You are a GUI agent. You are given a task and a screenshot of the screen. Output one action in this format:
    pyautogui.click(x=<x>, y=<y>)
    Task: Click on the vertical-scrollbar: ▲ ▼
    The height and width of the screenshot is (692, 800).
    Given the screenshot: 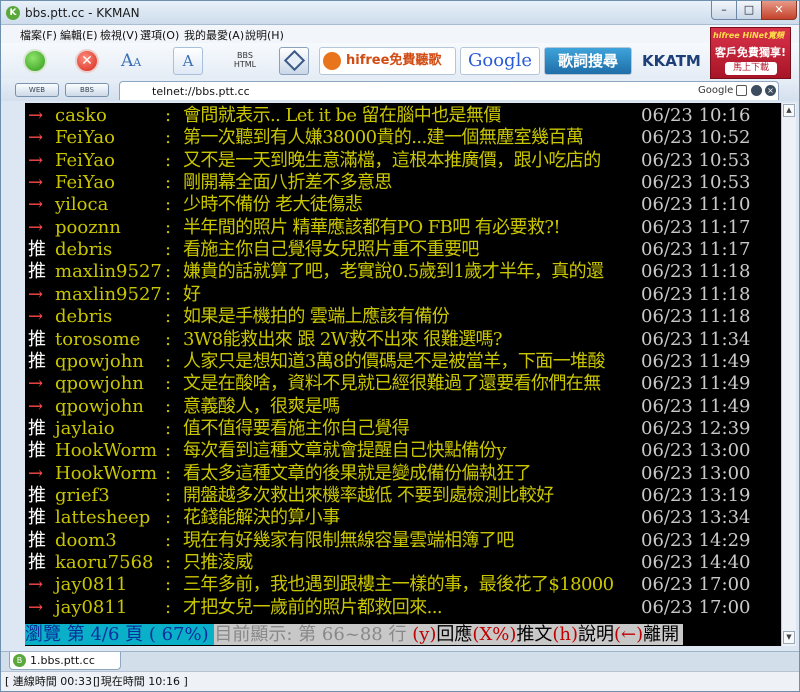 What is the action you would take?
    pyautogui.click(x=788, y=374)
    